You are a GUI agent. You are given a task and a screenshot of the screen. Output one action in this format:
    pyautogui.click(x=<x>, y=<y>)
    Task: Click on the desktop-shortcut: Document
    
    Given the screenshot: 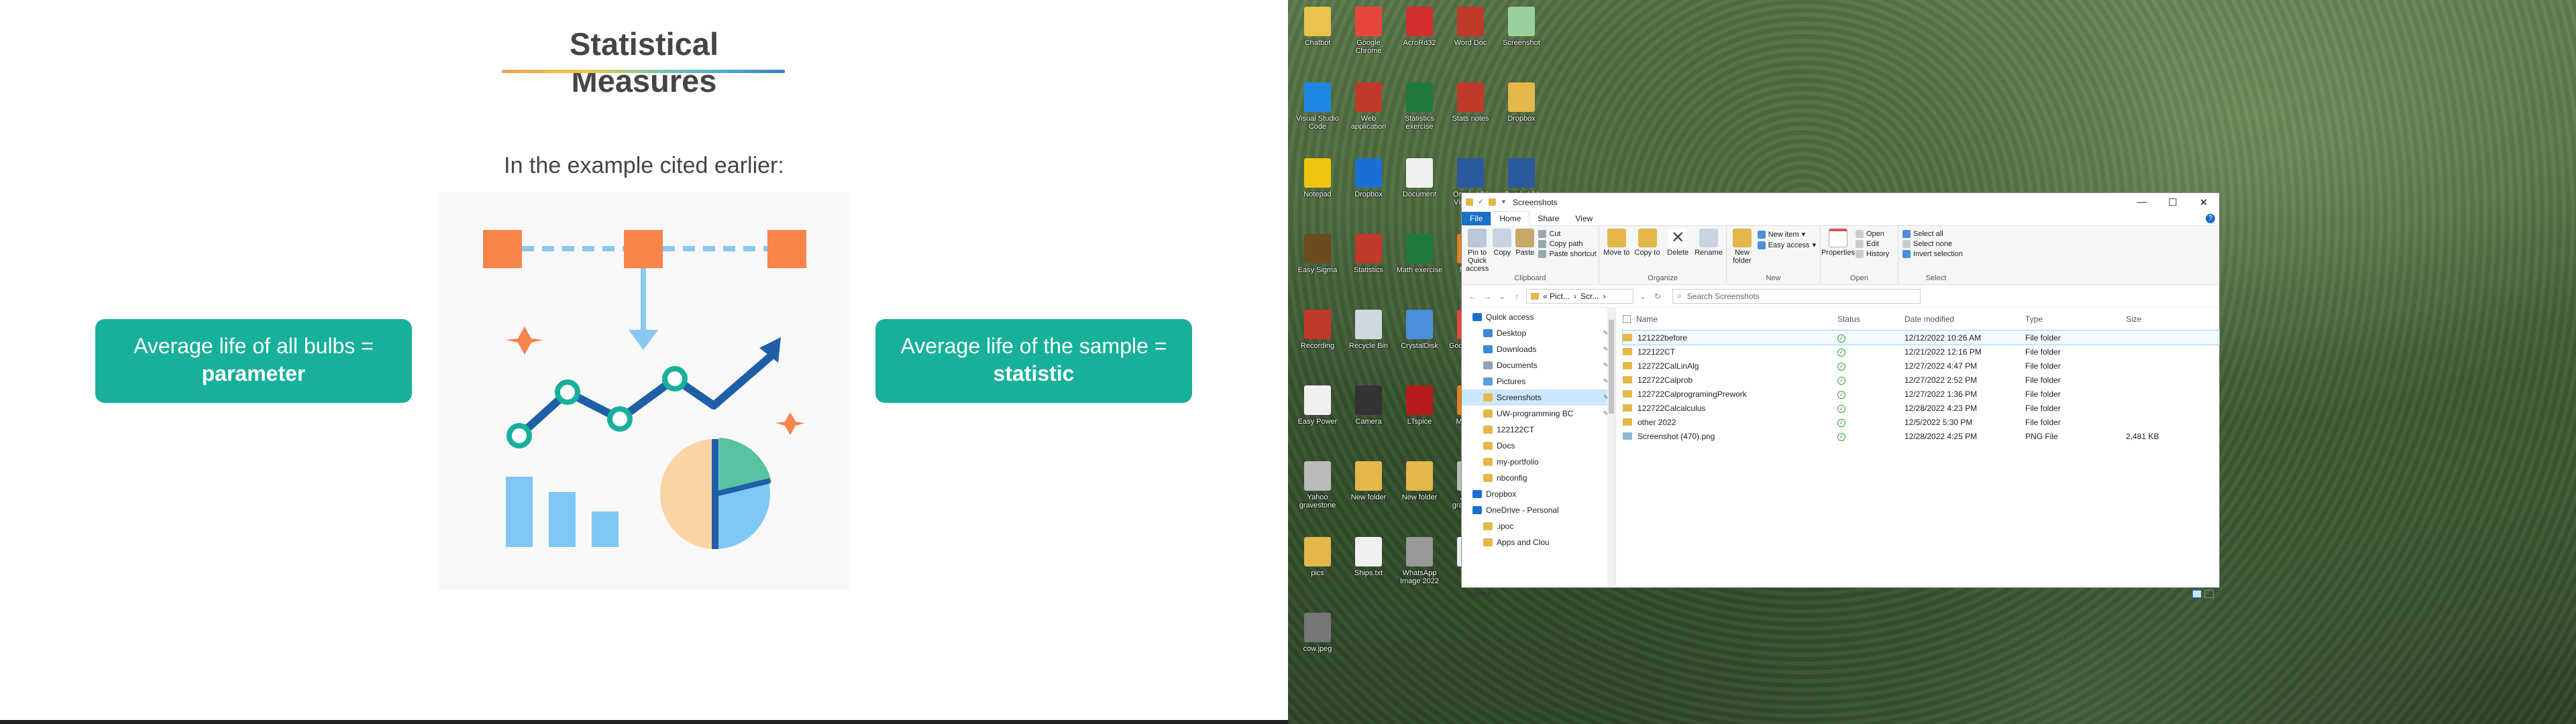 What is the action you would take?
    pyautogui.click(x=1419, y=186)
    